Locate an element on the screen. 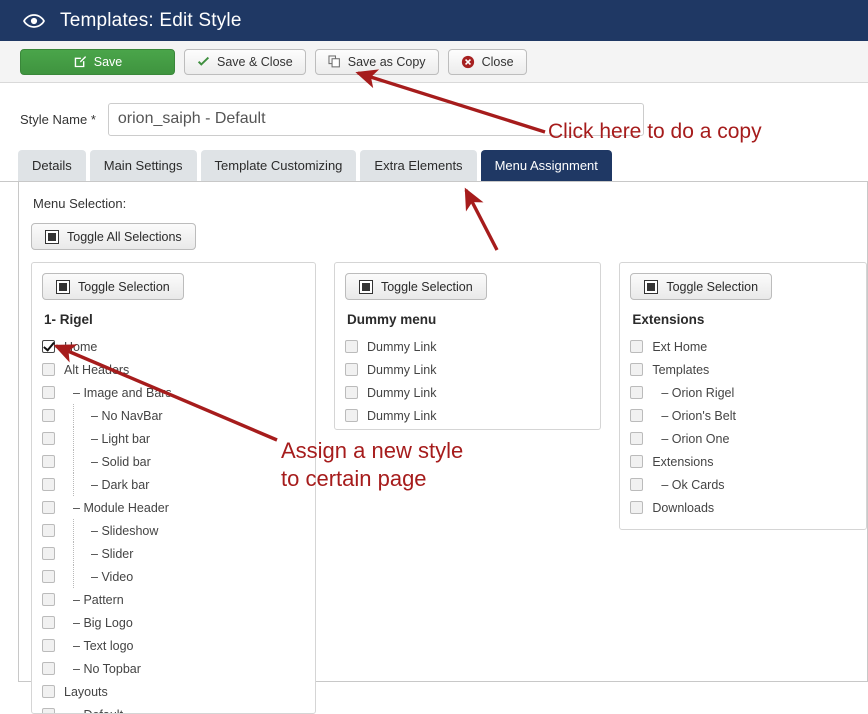 This screenshot has width=868, height=714. toggle-square-icon is located at coordinates (366, 287).